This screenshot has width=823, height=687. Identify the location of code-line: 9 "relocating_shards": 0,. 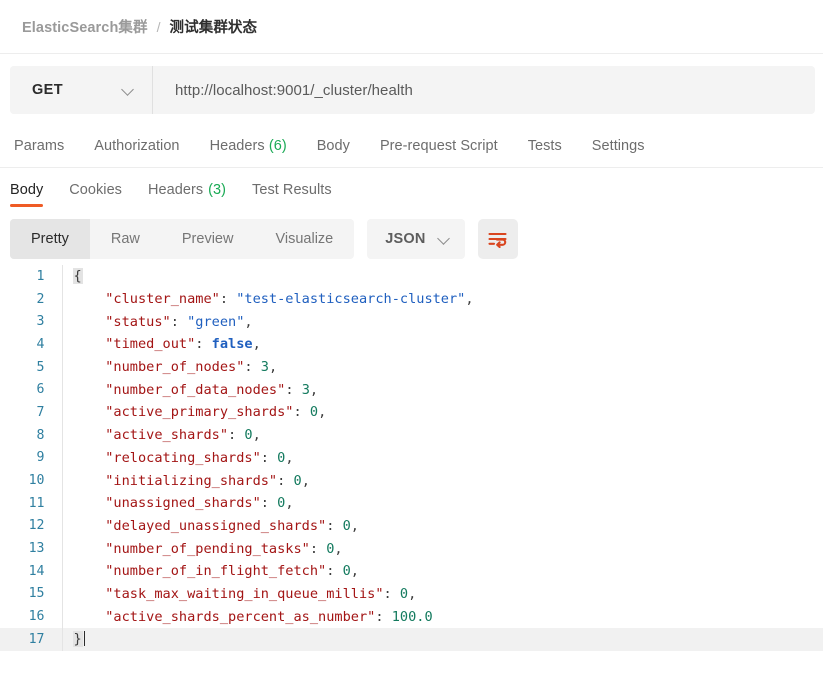
(411, 458).